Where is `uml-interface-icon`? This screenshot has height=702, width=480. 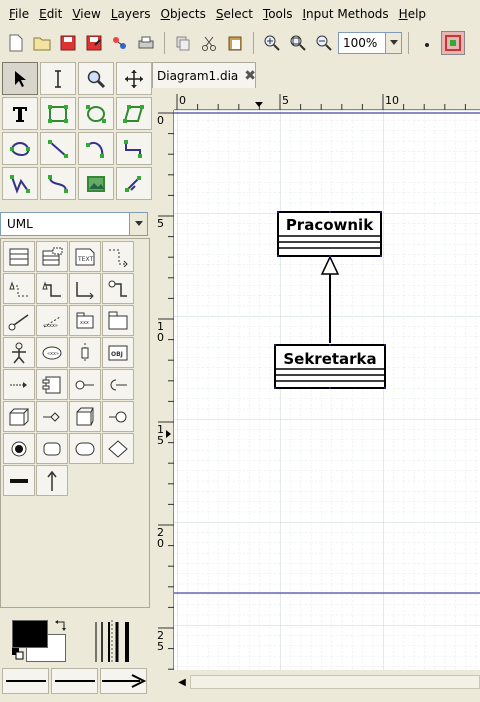
uml-interface-icon is located at coordinates (118, 416).